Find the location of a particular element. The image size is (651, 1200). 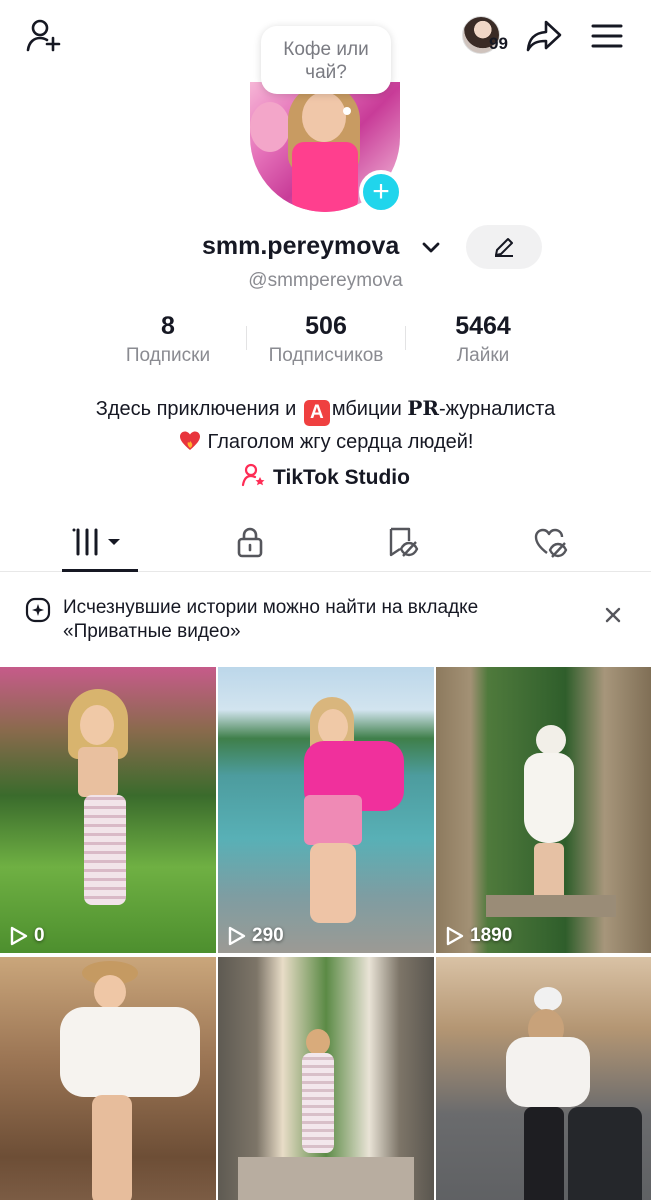

bio-text: мбиции is located at coordinates (369, 409).